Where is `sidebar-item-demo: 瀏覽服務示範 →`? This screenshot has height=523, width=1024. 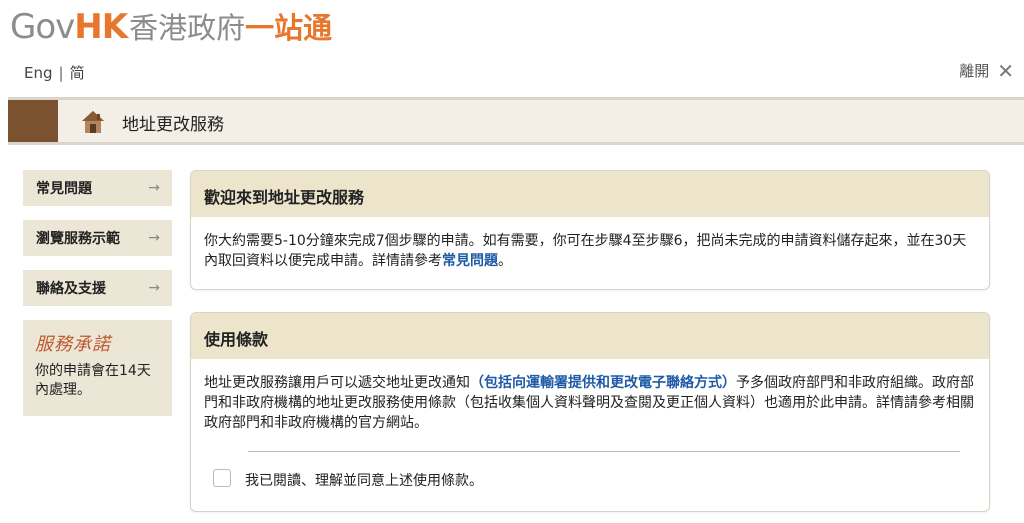
sidebar-item-demo: 瀏覽服務示範 → is located at coordinates (97, 238).